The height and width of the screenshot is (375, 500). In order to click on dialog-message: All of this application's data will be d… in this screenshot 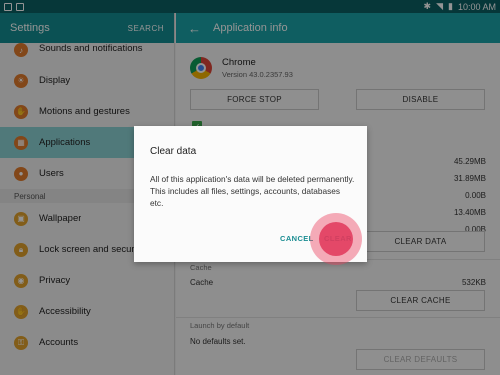, I will do `click(252, 191)`.